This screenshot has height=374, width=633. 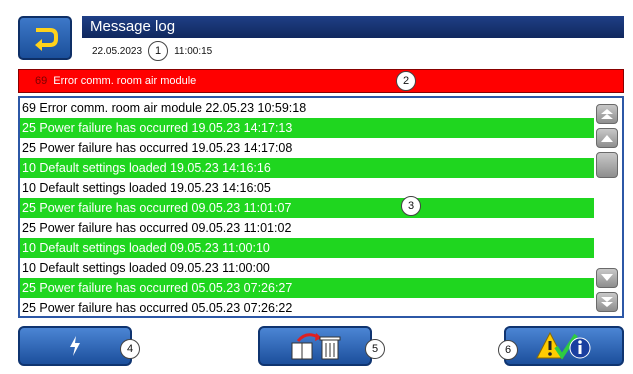 I want to click on callout-6: 6, so click(x=508, y=350).